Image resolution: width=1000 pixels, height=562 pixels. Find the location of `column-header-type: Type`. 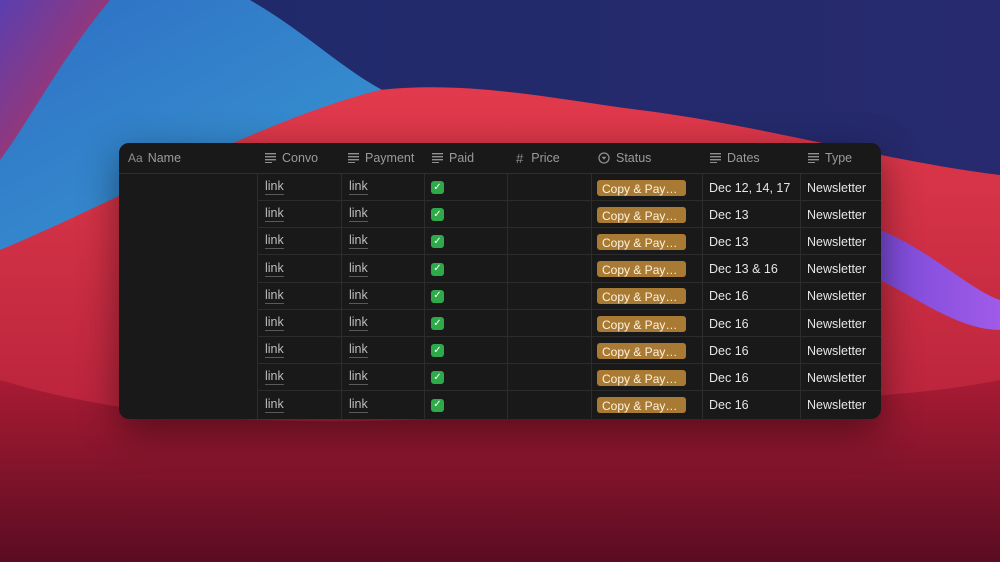

column-header-type: Type is located at coordinates (830, 158).